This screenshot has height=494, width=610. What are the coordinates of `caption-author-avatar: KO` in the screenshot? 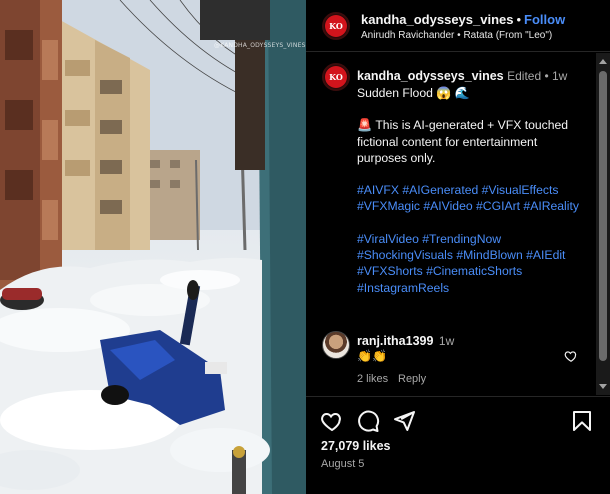 It's located at (336, 77).